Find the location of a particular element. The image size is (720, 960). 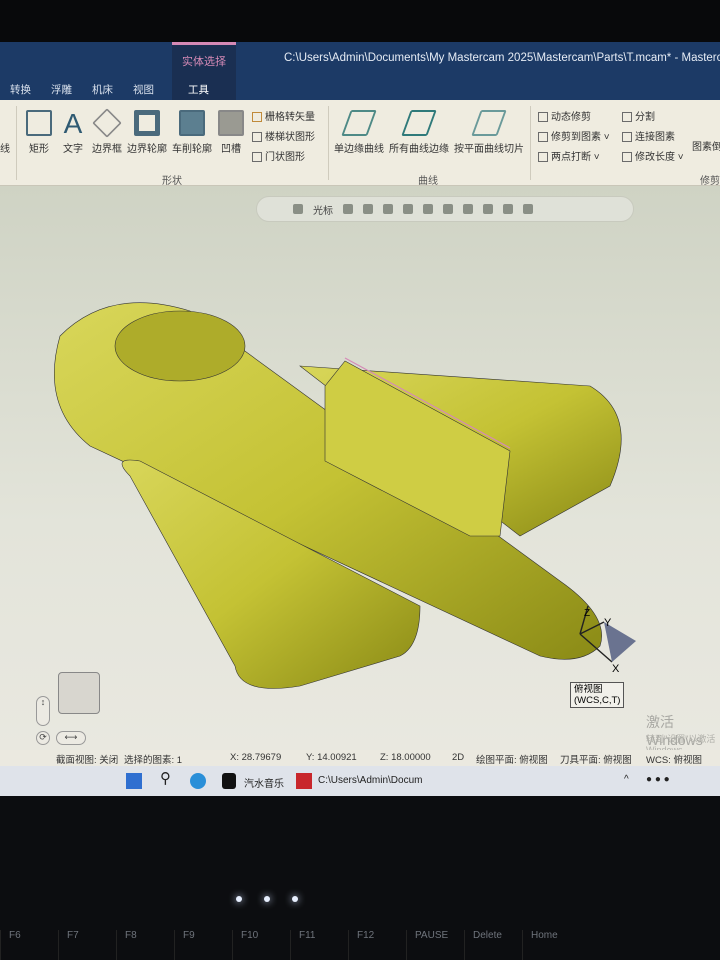

label: 栅格转矢量 is located at coordinates (290, 117).